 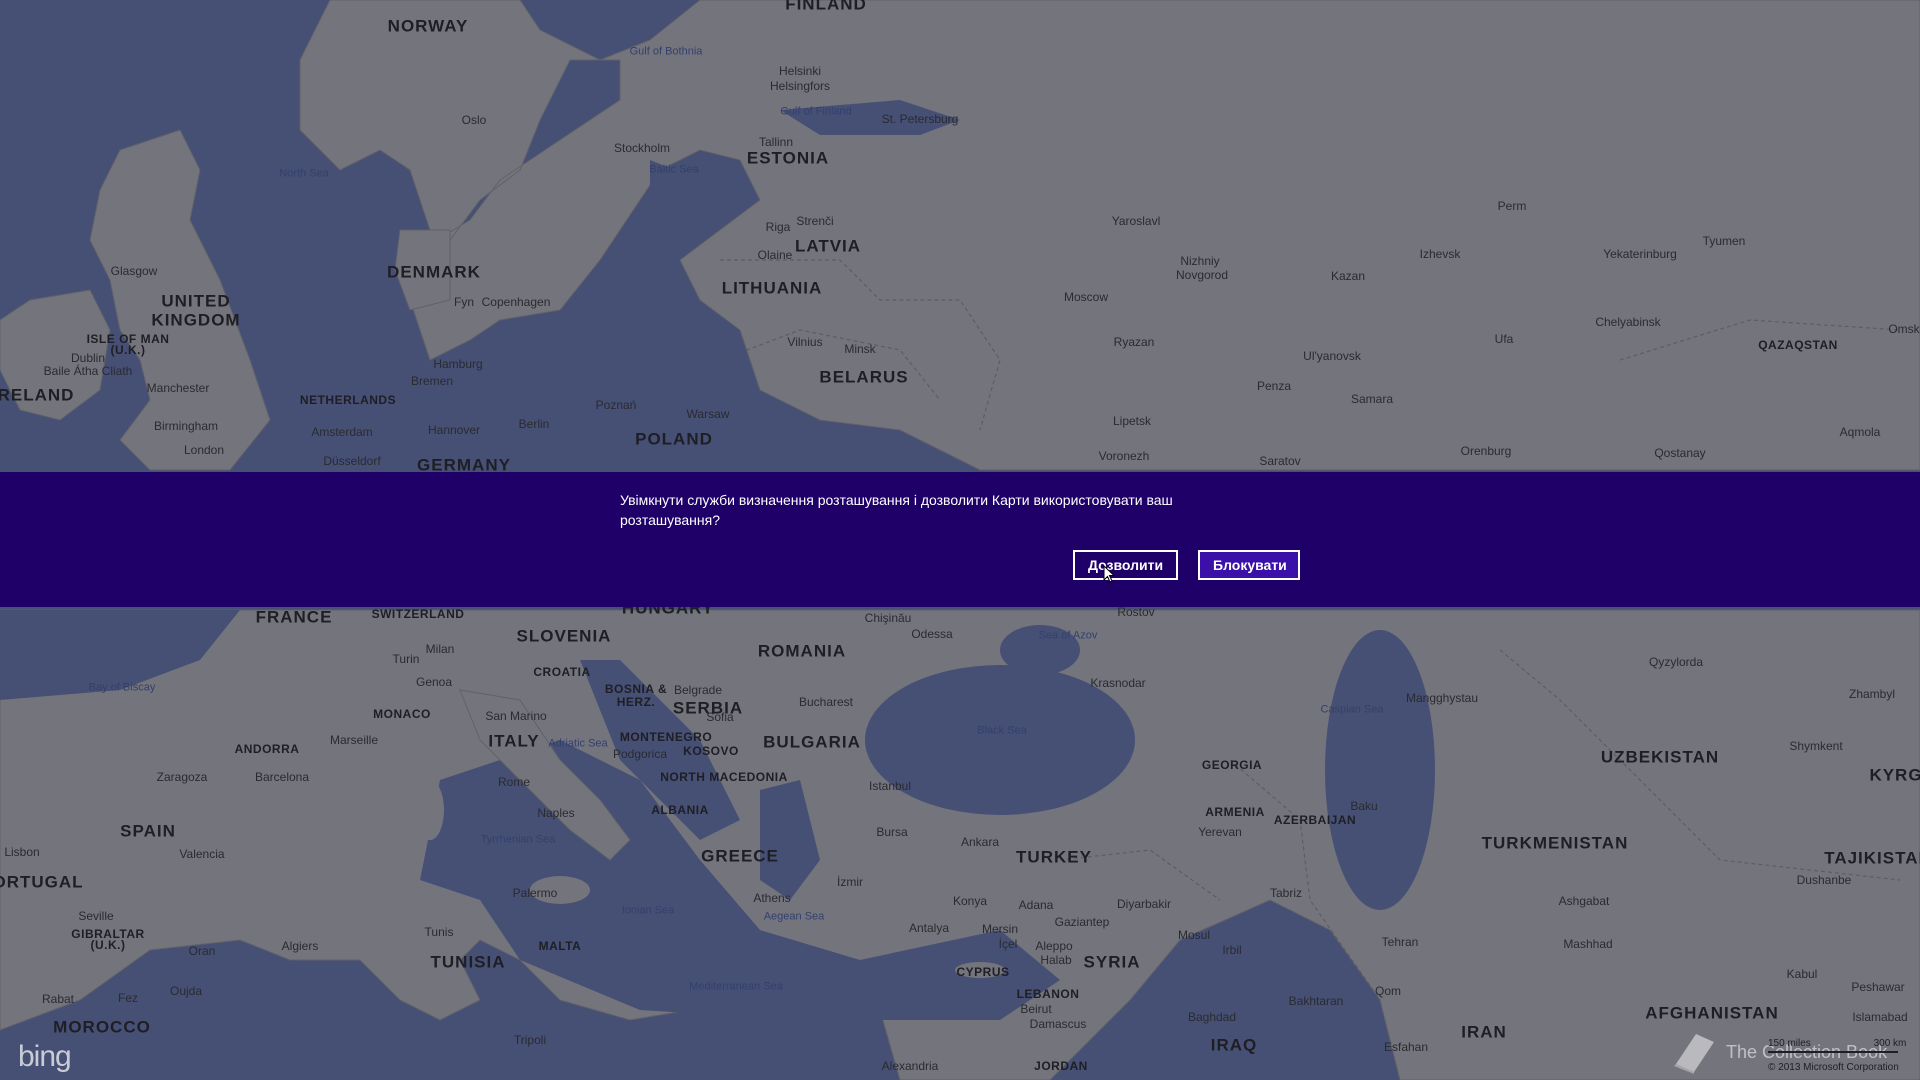 What do you see at coordinates (1235, 812) in the screenshot?
I see `country-label: ARMENIA` at bounding box center [1235, 812].